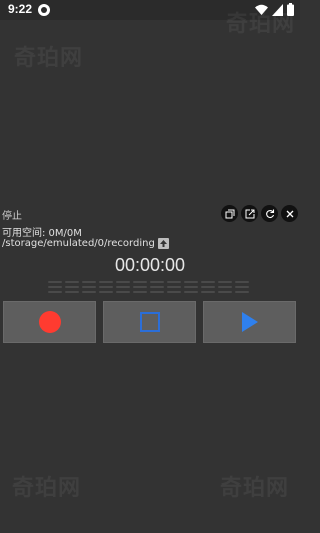 This screenshot has height=533, width=320. I want to click on share-button, so click(249, 213).